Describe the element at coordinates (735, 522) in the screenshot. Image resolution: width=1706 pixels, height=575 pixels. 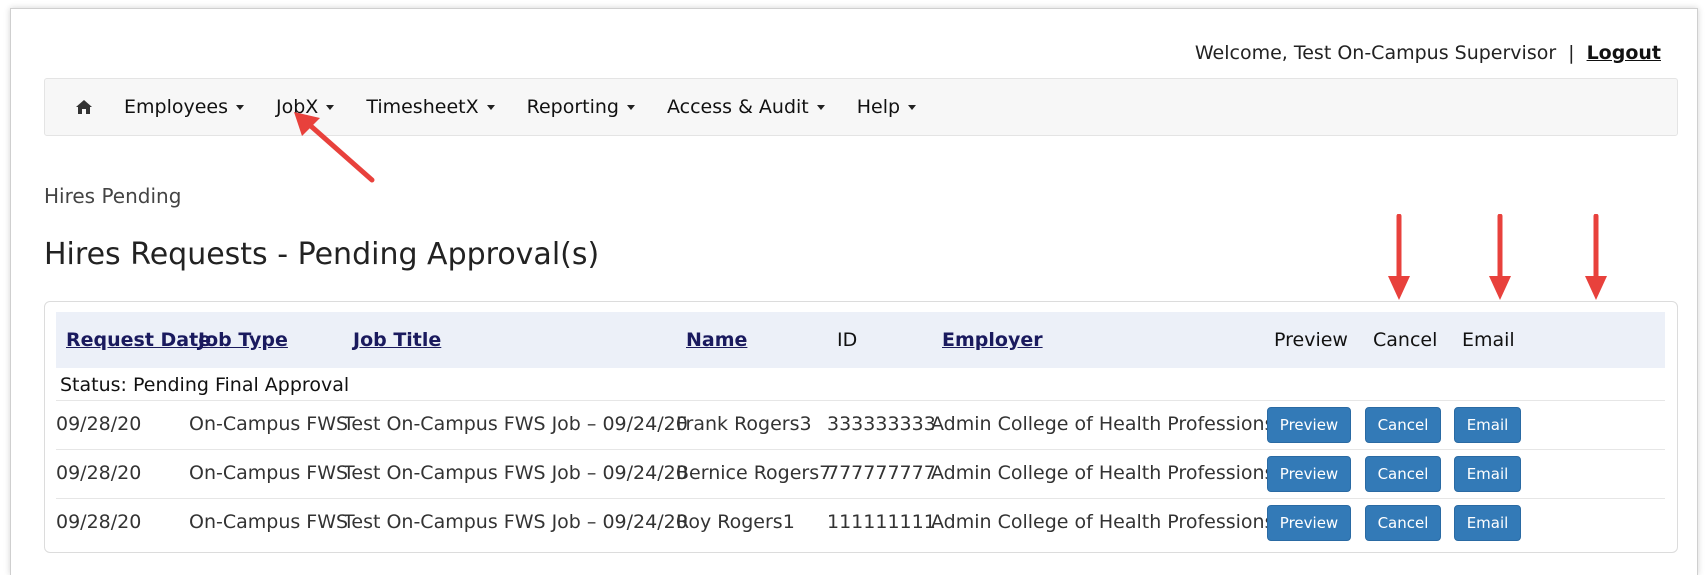
I see `cell-name: Roy Rogers1` at that location.